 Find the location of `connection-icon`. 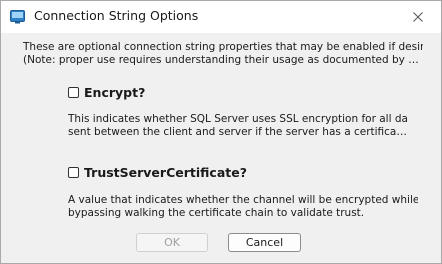

connection-icon is located at coordinates (17, 16).